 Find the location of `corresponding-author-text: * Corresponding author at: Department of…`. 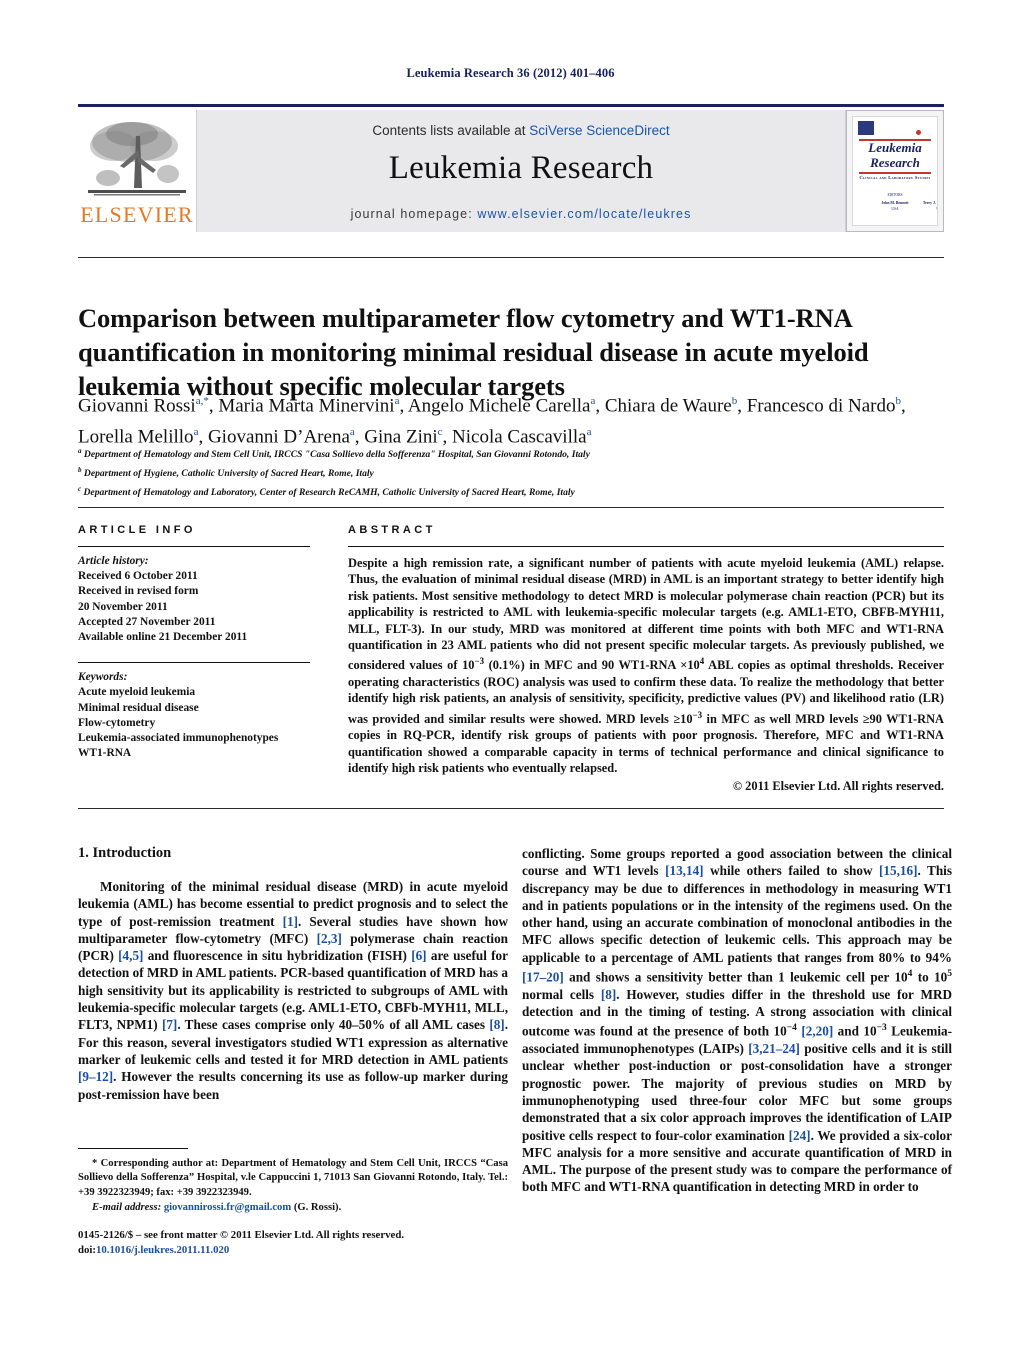

corresponding-author-text: * Corresponding author at: Department of… is located at coordinates (293, 1178).